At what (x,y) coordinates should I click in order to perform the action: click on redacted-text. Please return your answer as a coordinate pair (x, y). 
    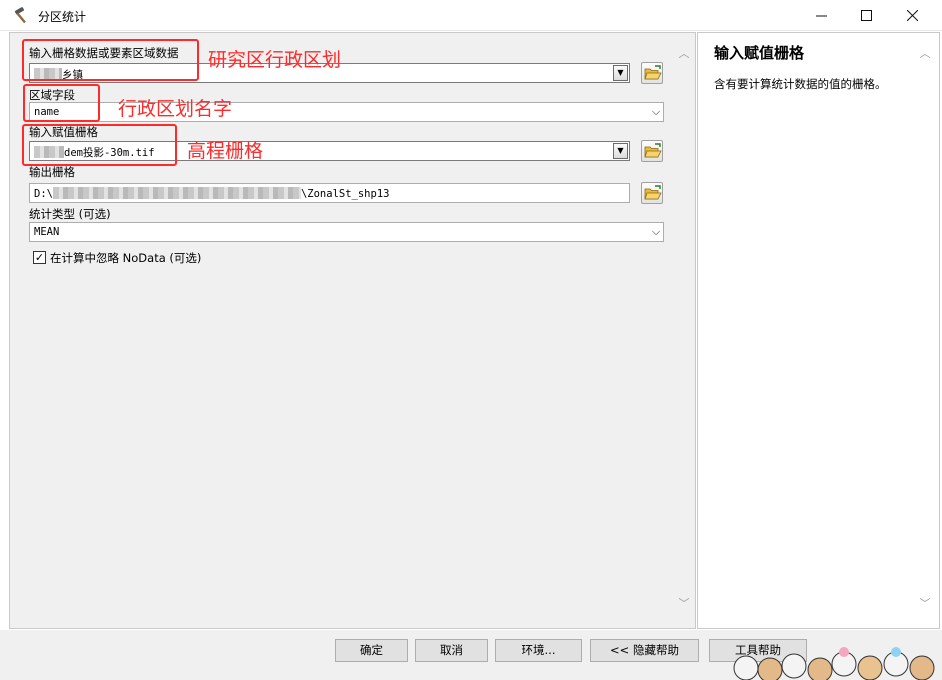
    Looking at the image, I should click on (176, 193).